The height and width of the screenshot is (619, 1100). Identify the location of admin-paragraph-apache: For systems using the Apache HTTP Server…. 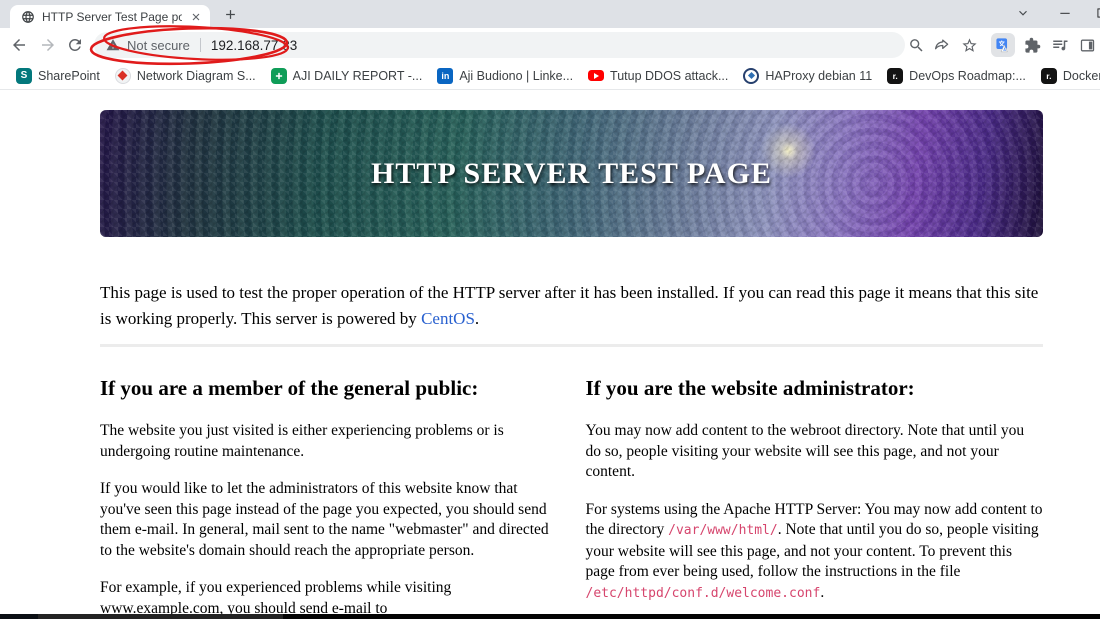
(815, 552).